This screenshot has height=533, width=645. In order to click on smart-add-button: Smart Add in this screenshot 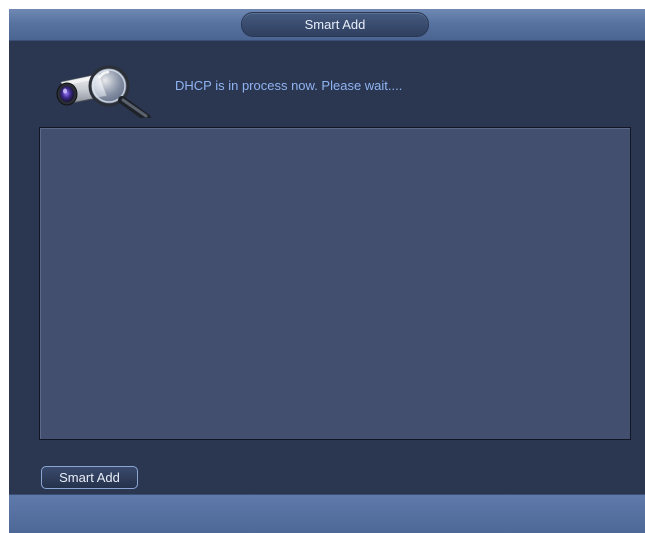, I will do `click(89, 477)`.